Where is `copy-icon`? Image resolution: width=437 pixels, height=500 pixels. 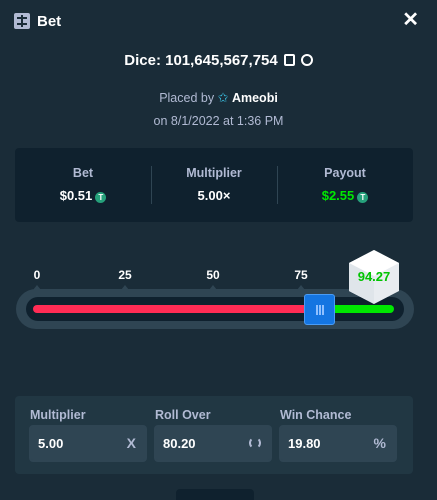
copy-icon is located at coordinates (289, 60).